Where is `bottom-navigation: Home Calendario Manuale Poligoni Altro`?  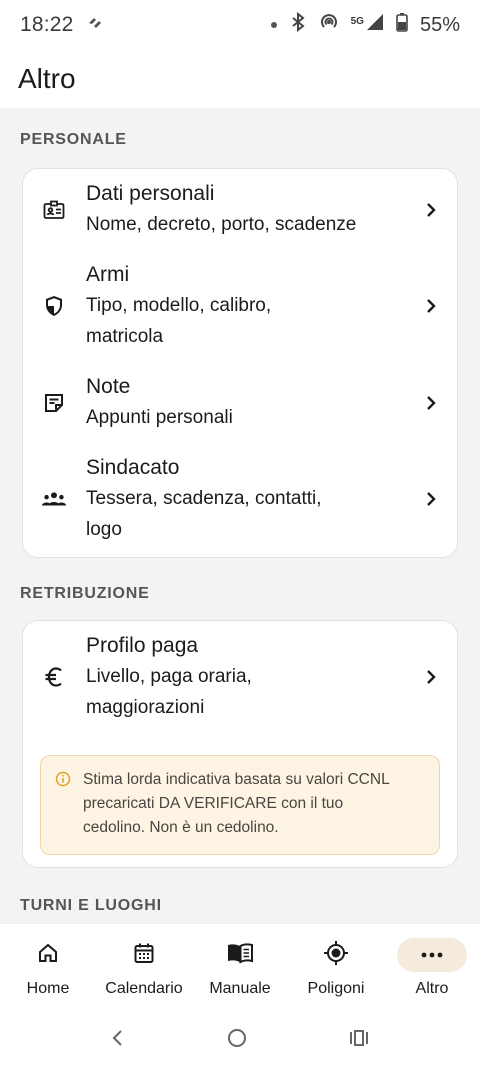 bottom-navigation: Home Calendario Manuale Poligoni Altro is located at coordinates (240, 968).